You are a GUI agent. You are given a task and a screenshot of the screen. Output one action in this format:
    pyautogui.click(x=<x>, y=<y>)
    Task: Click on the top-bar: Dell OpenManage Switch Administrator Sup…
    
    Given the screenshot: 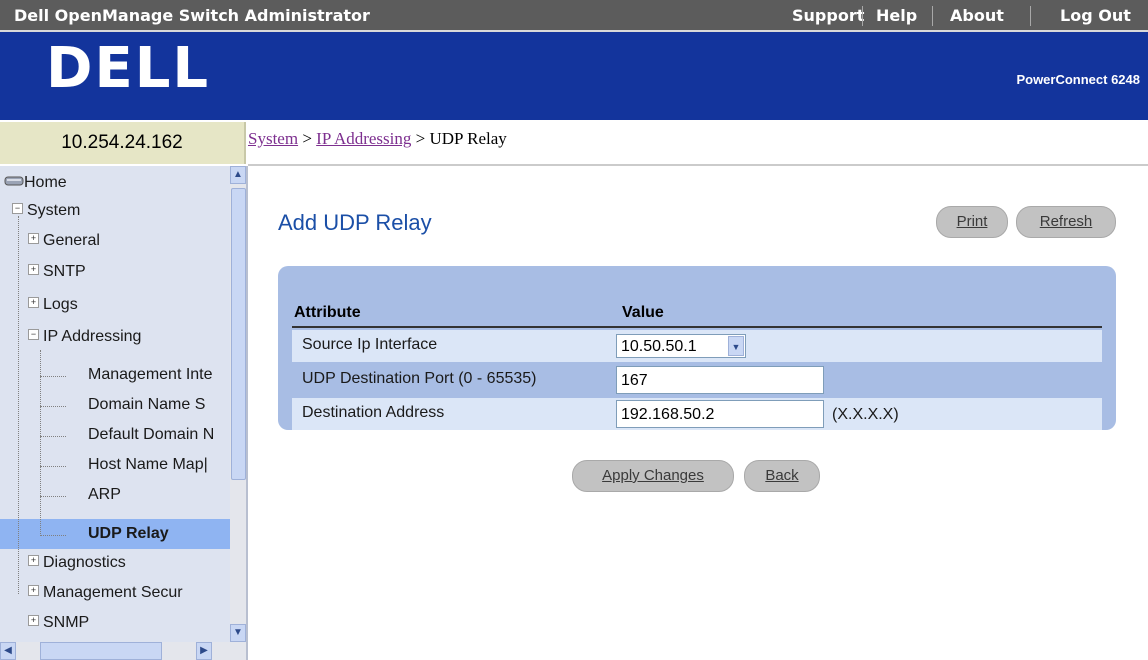 What is the action you would take?
    pyautogui.click(x=574, y=16)
    